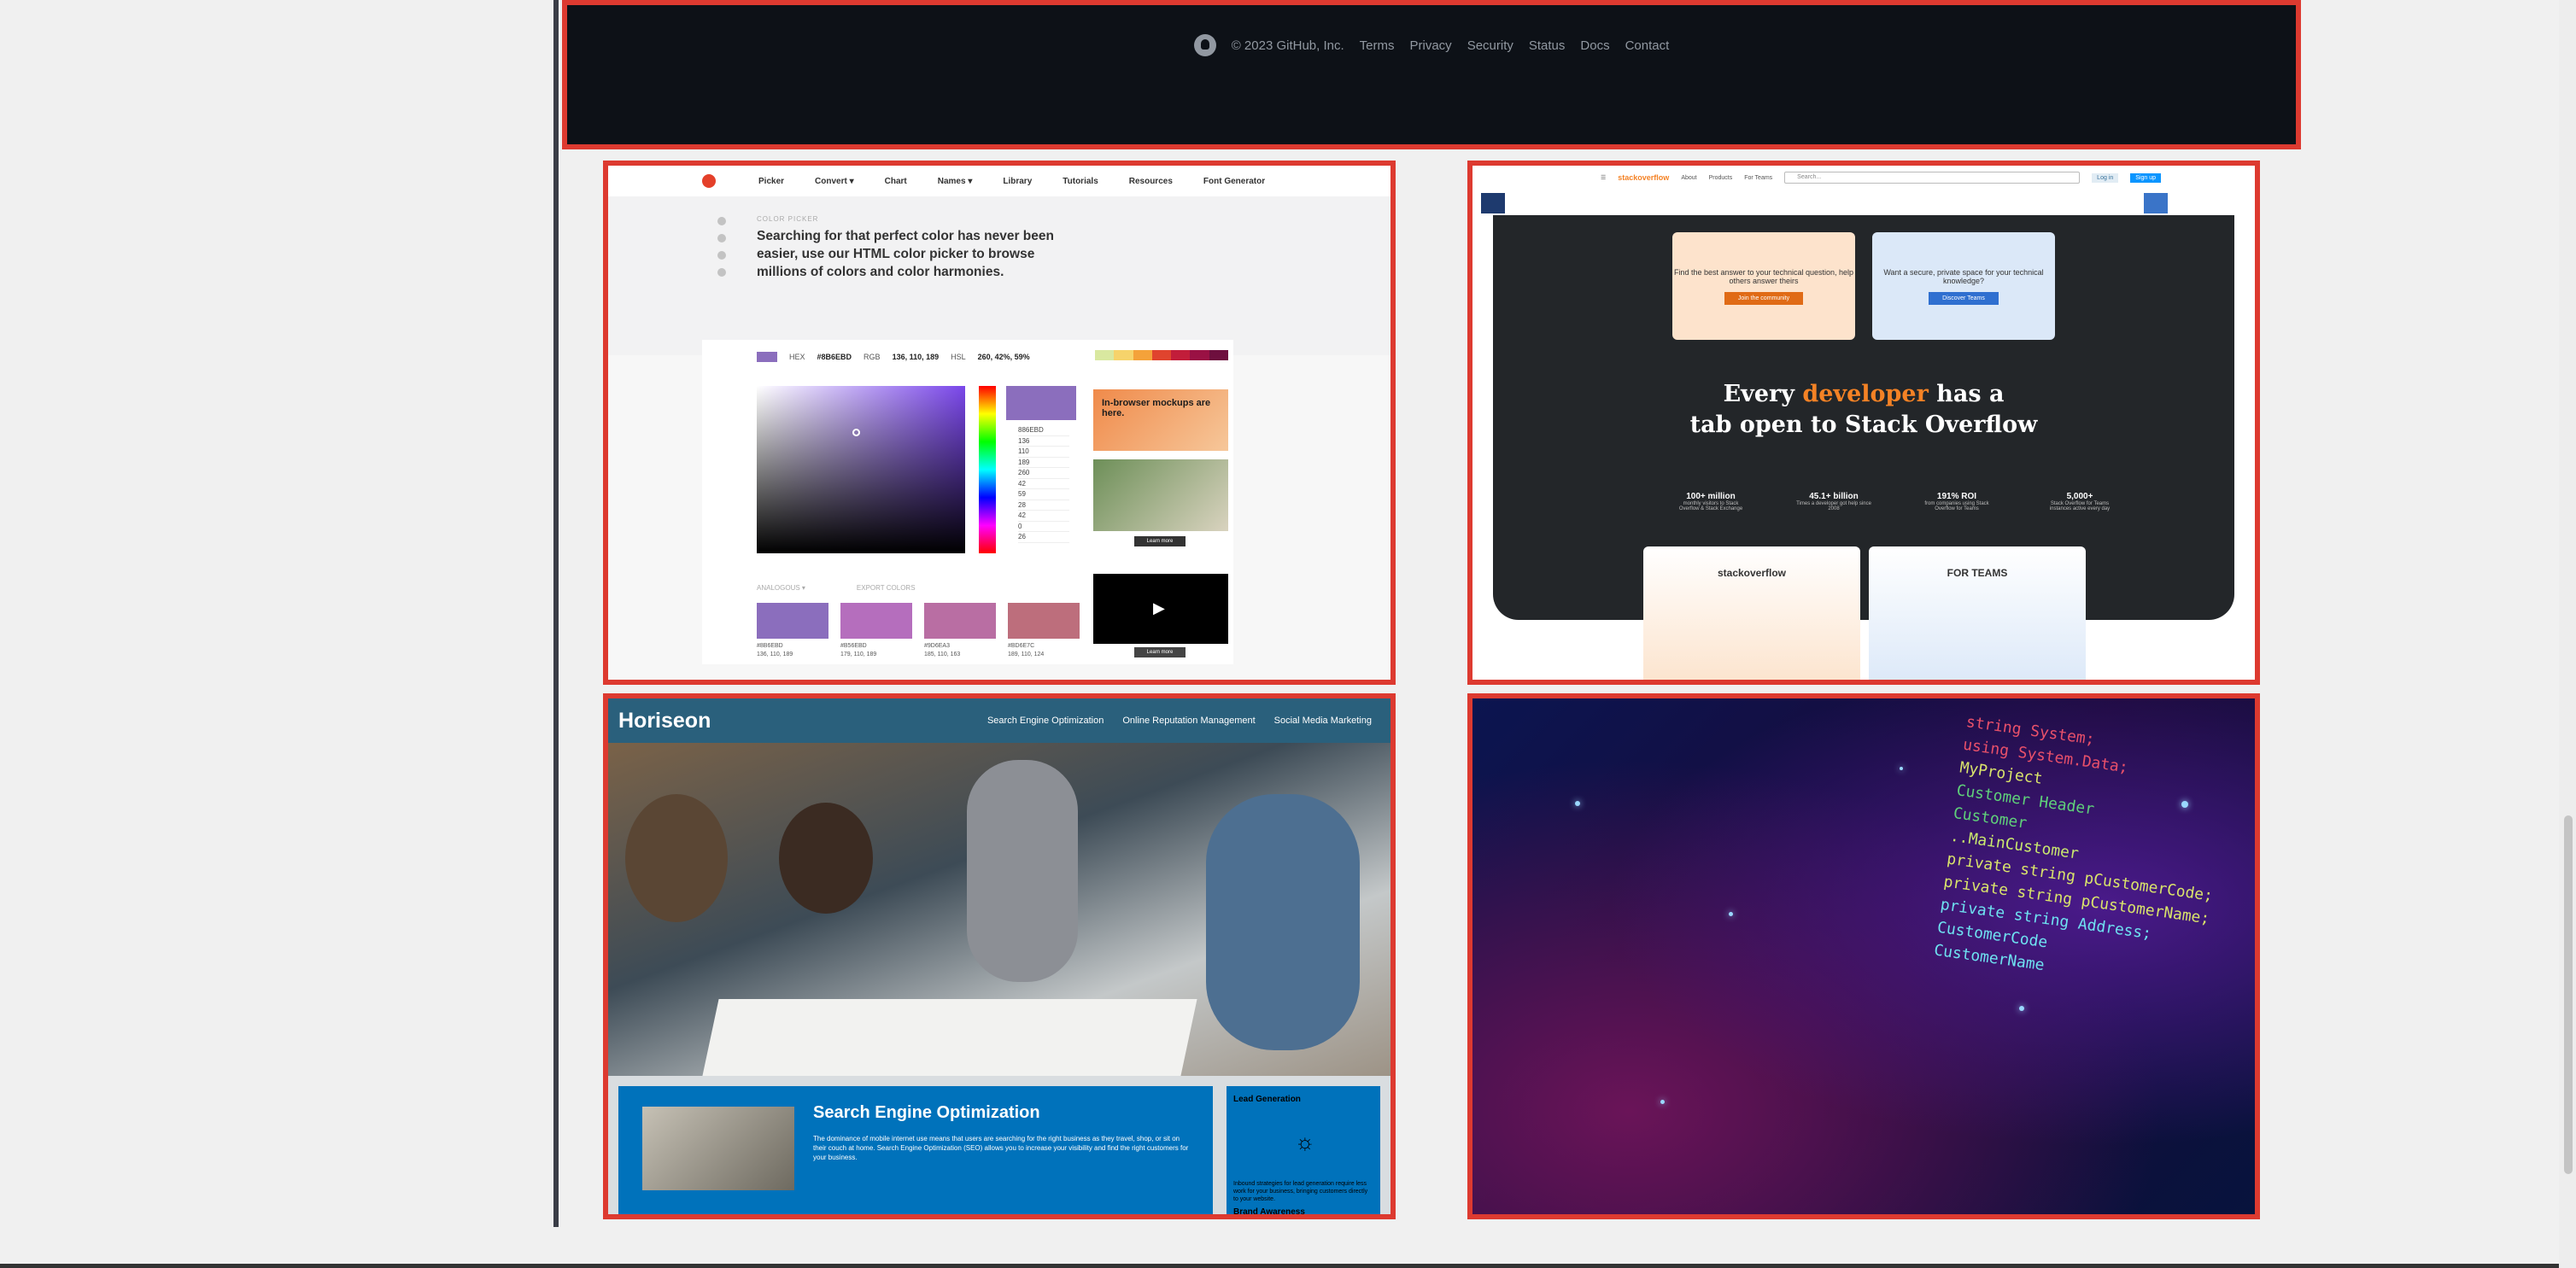  What do you see at coordinates (1043, 537) in the screenshot?
I see `readout-value: 26` at bounding box center [1043, 537].